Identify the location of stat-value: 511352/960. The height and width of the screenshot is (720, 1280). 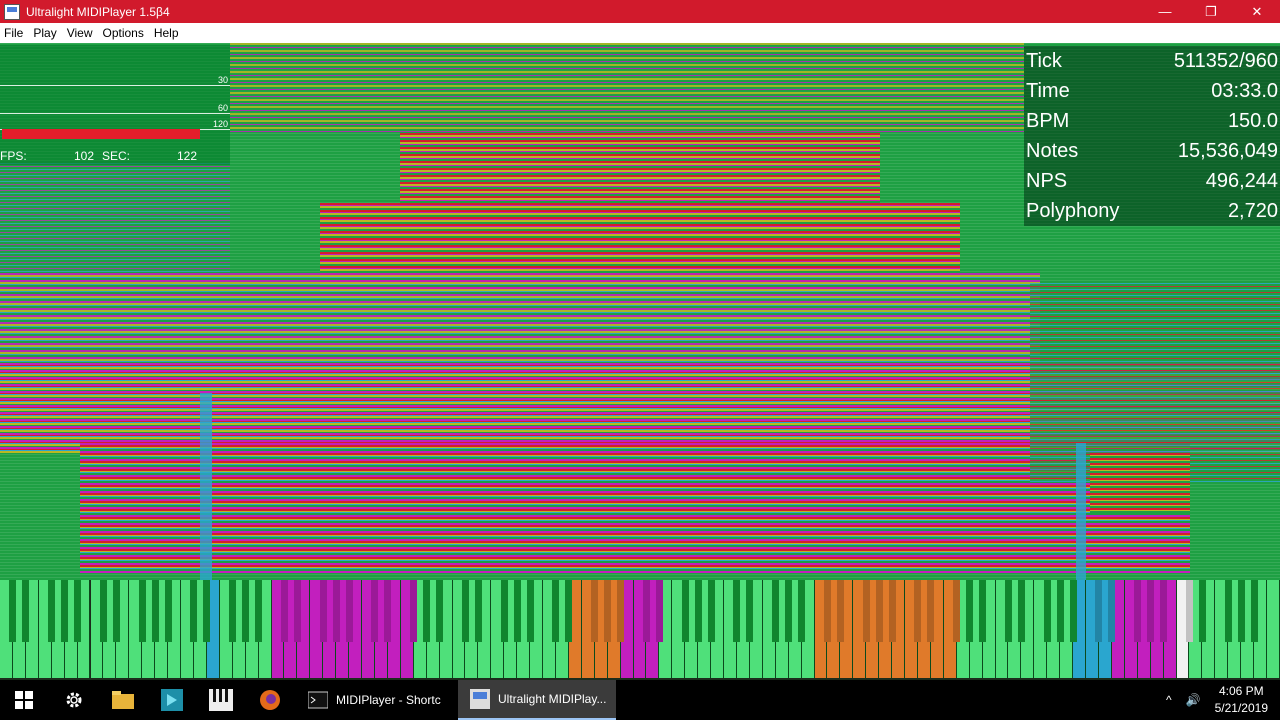
(1225, 60).